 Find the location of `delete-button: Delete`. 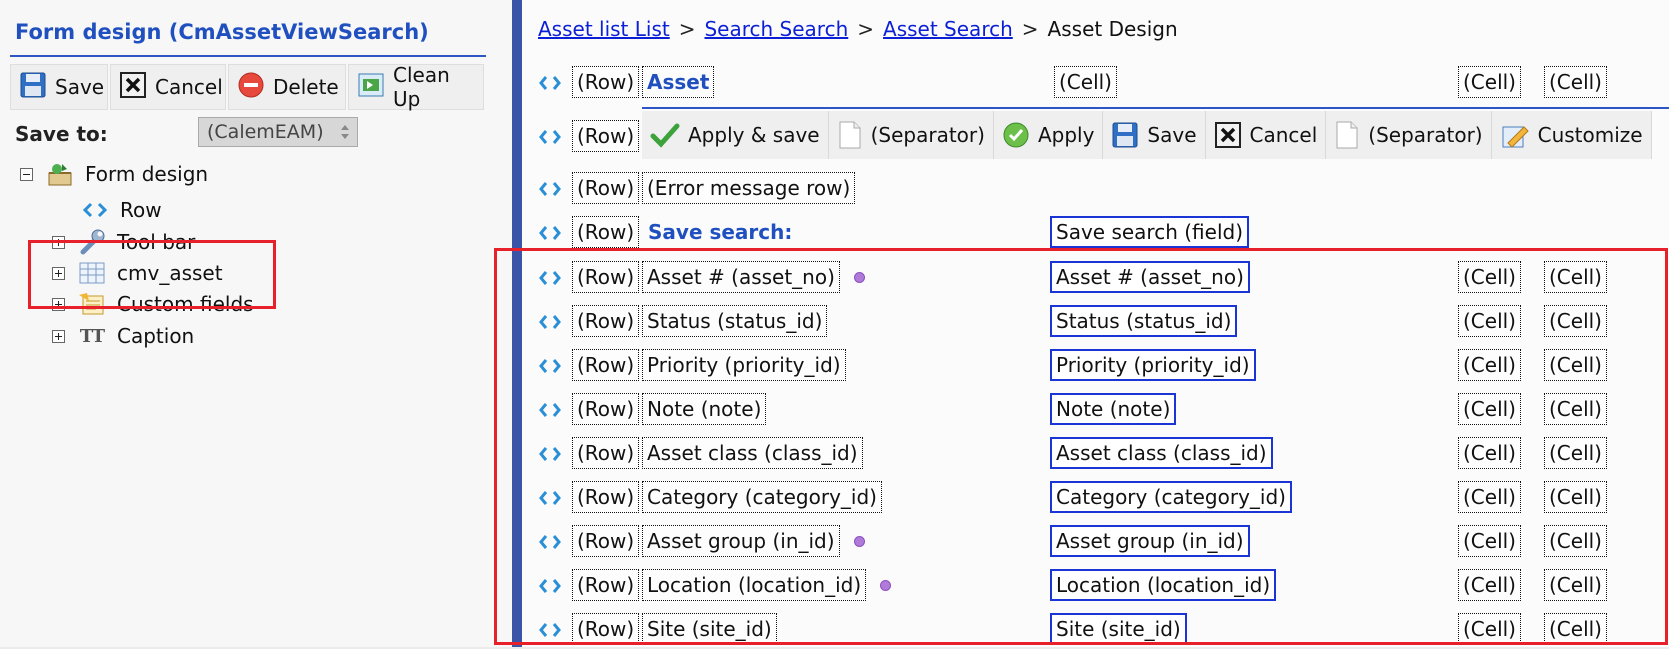

delete-button: Delete is located at coordinates (287, 87).